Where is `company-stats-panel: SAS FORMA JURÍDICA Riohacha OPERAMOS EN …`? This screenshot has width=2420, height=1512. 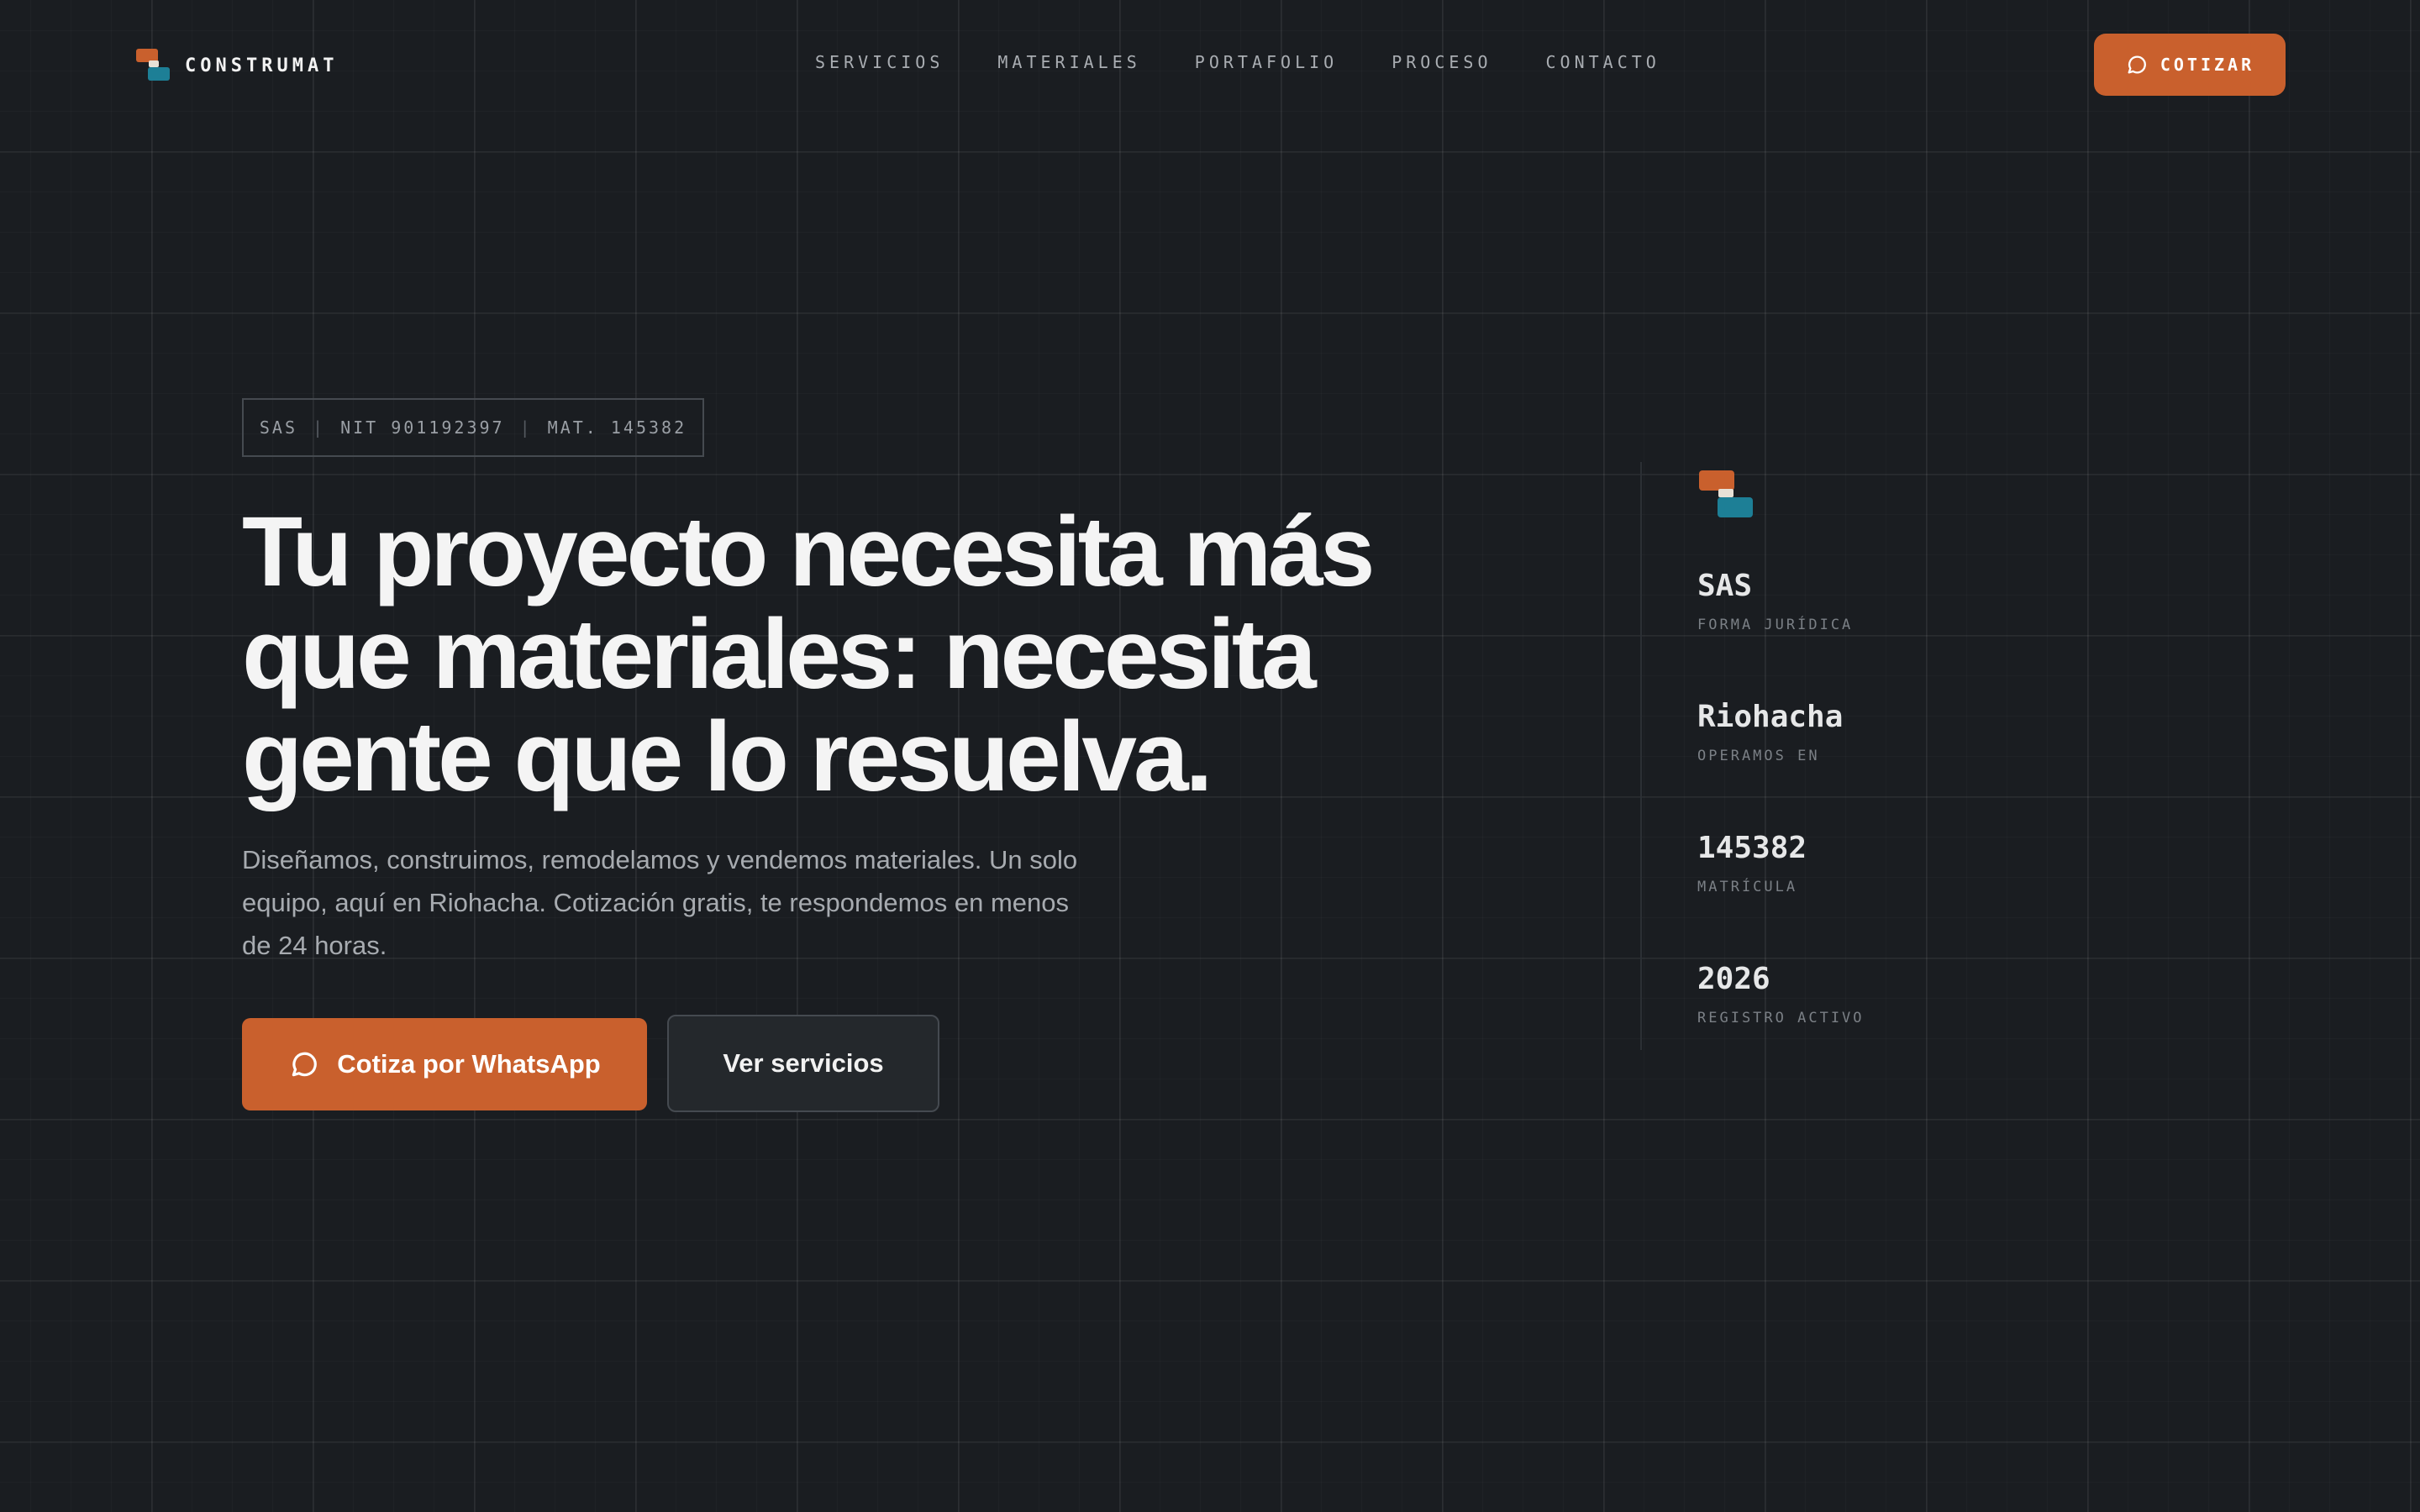
company-stats-panel: SAS FORMA JURÍDICA Riohacha OPERAMOS EN … is located at coordinates (1808, 756).